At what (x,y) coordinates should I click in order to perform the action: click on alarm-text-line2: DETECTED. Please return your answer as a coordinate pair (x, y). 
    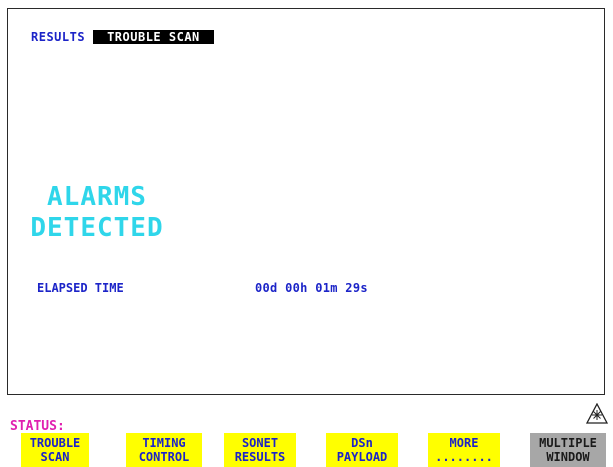
    Looking at the image, I should click on (97, 228).